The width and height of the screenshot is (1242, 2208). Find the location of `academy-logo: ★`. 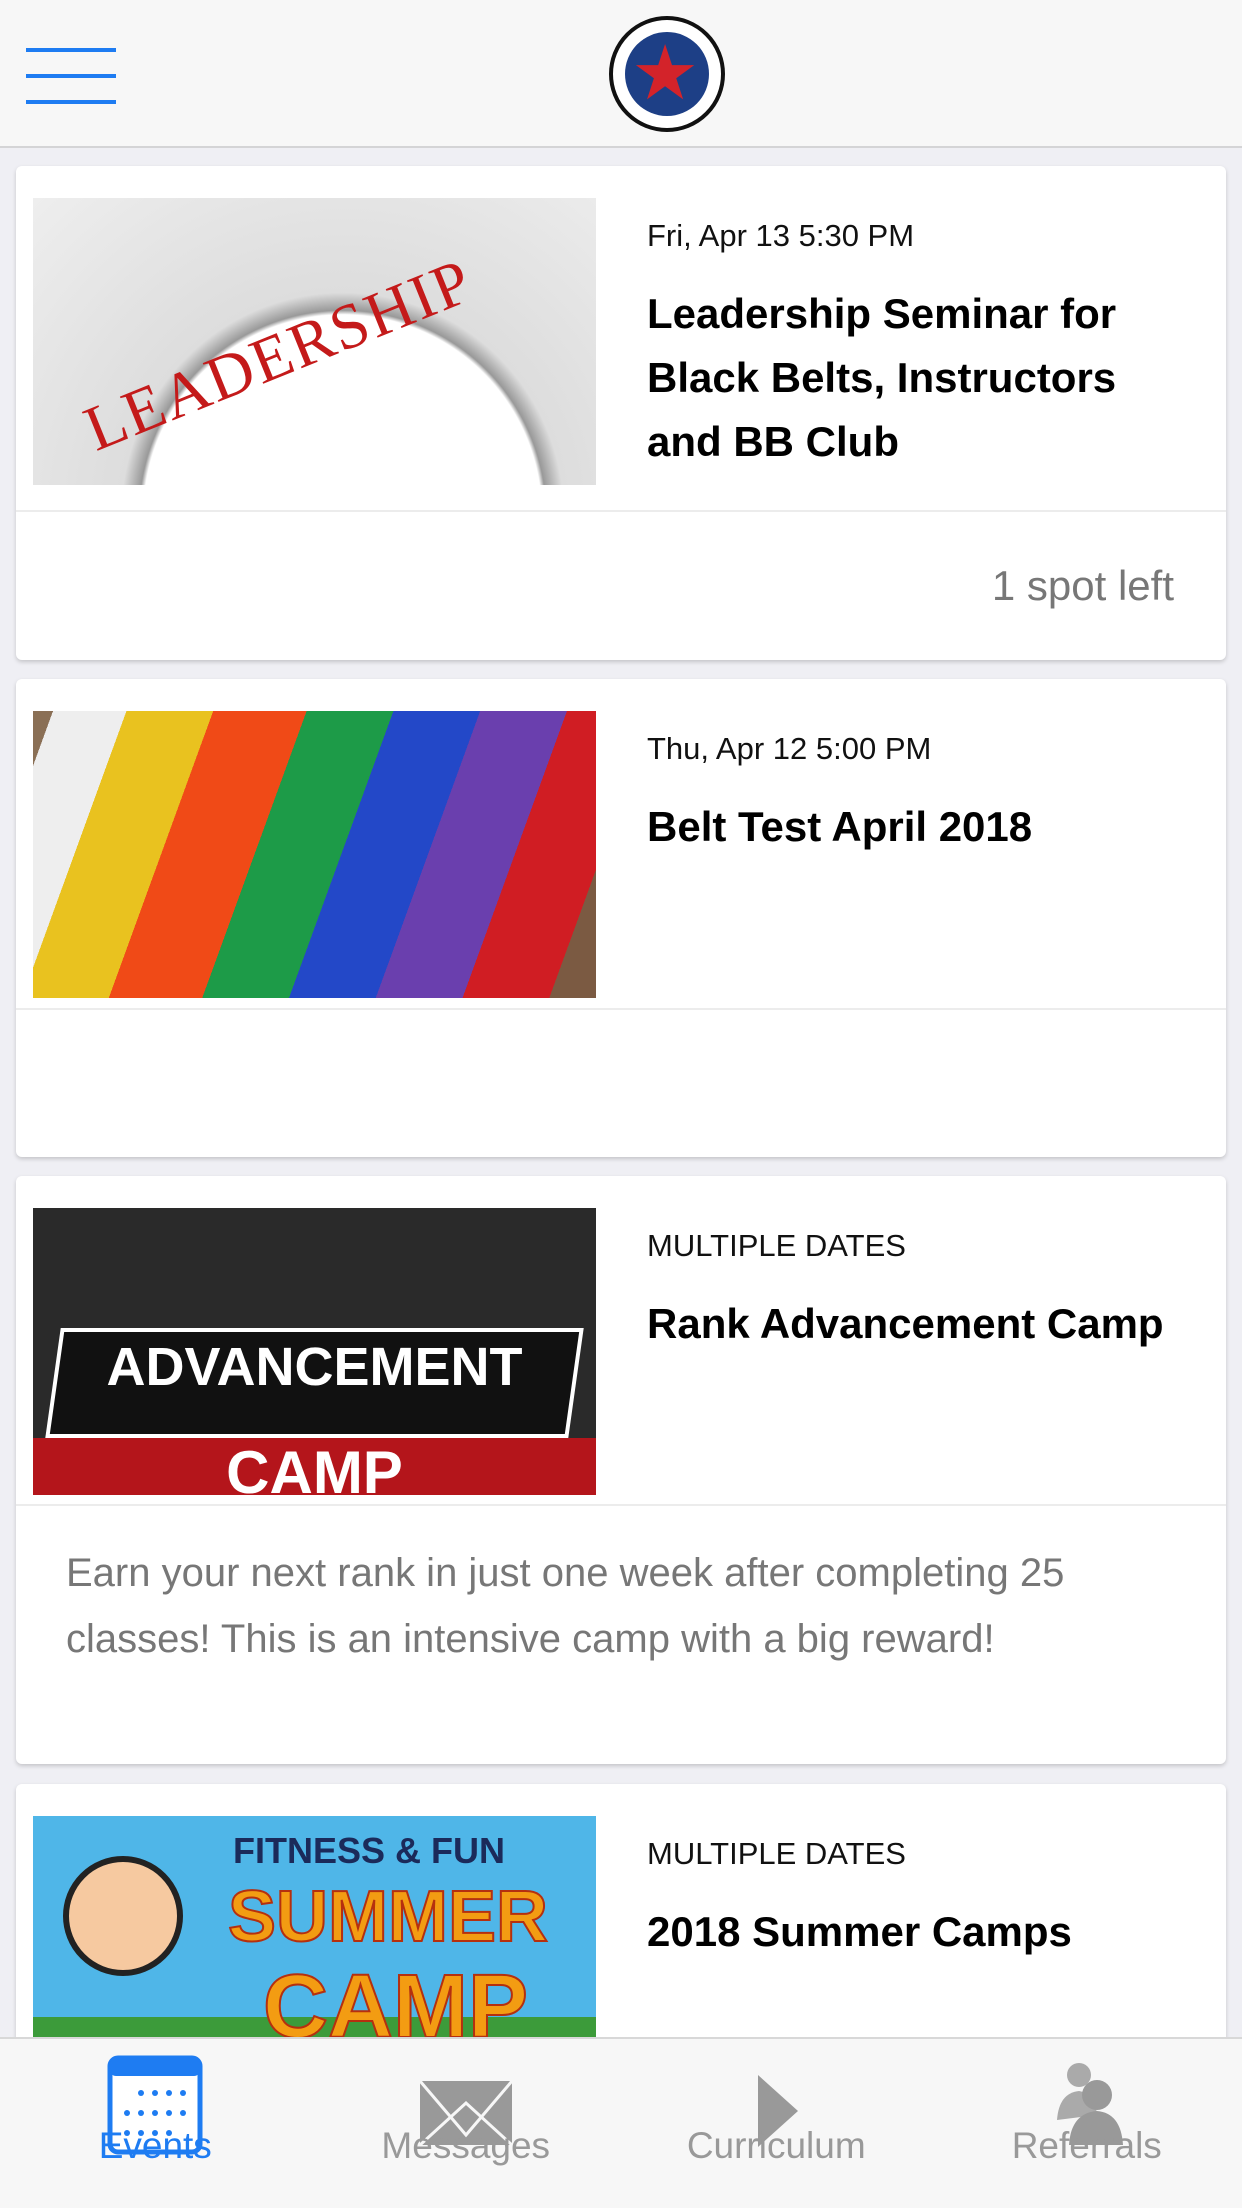

academy-logo: ★ is located at coordinates (667, 74).